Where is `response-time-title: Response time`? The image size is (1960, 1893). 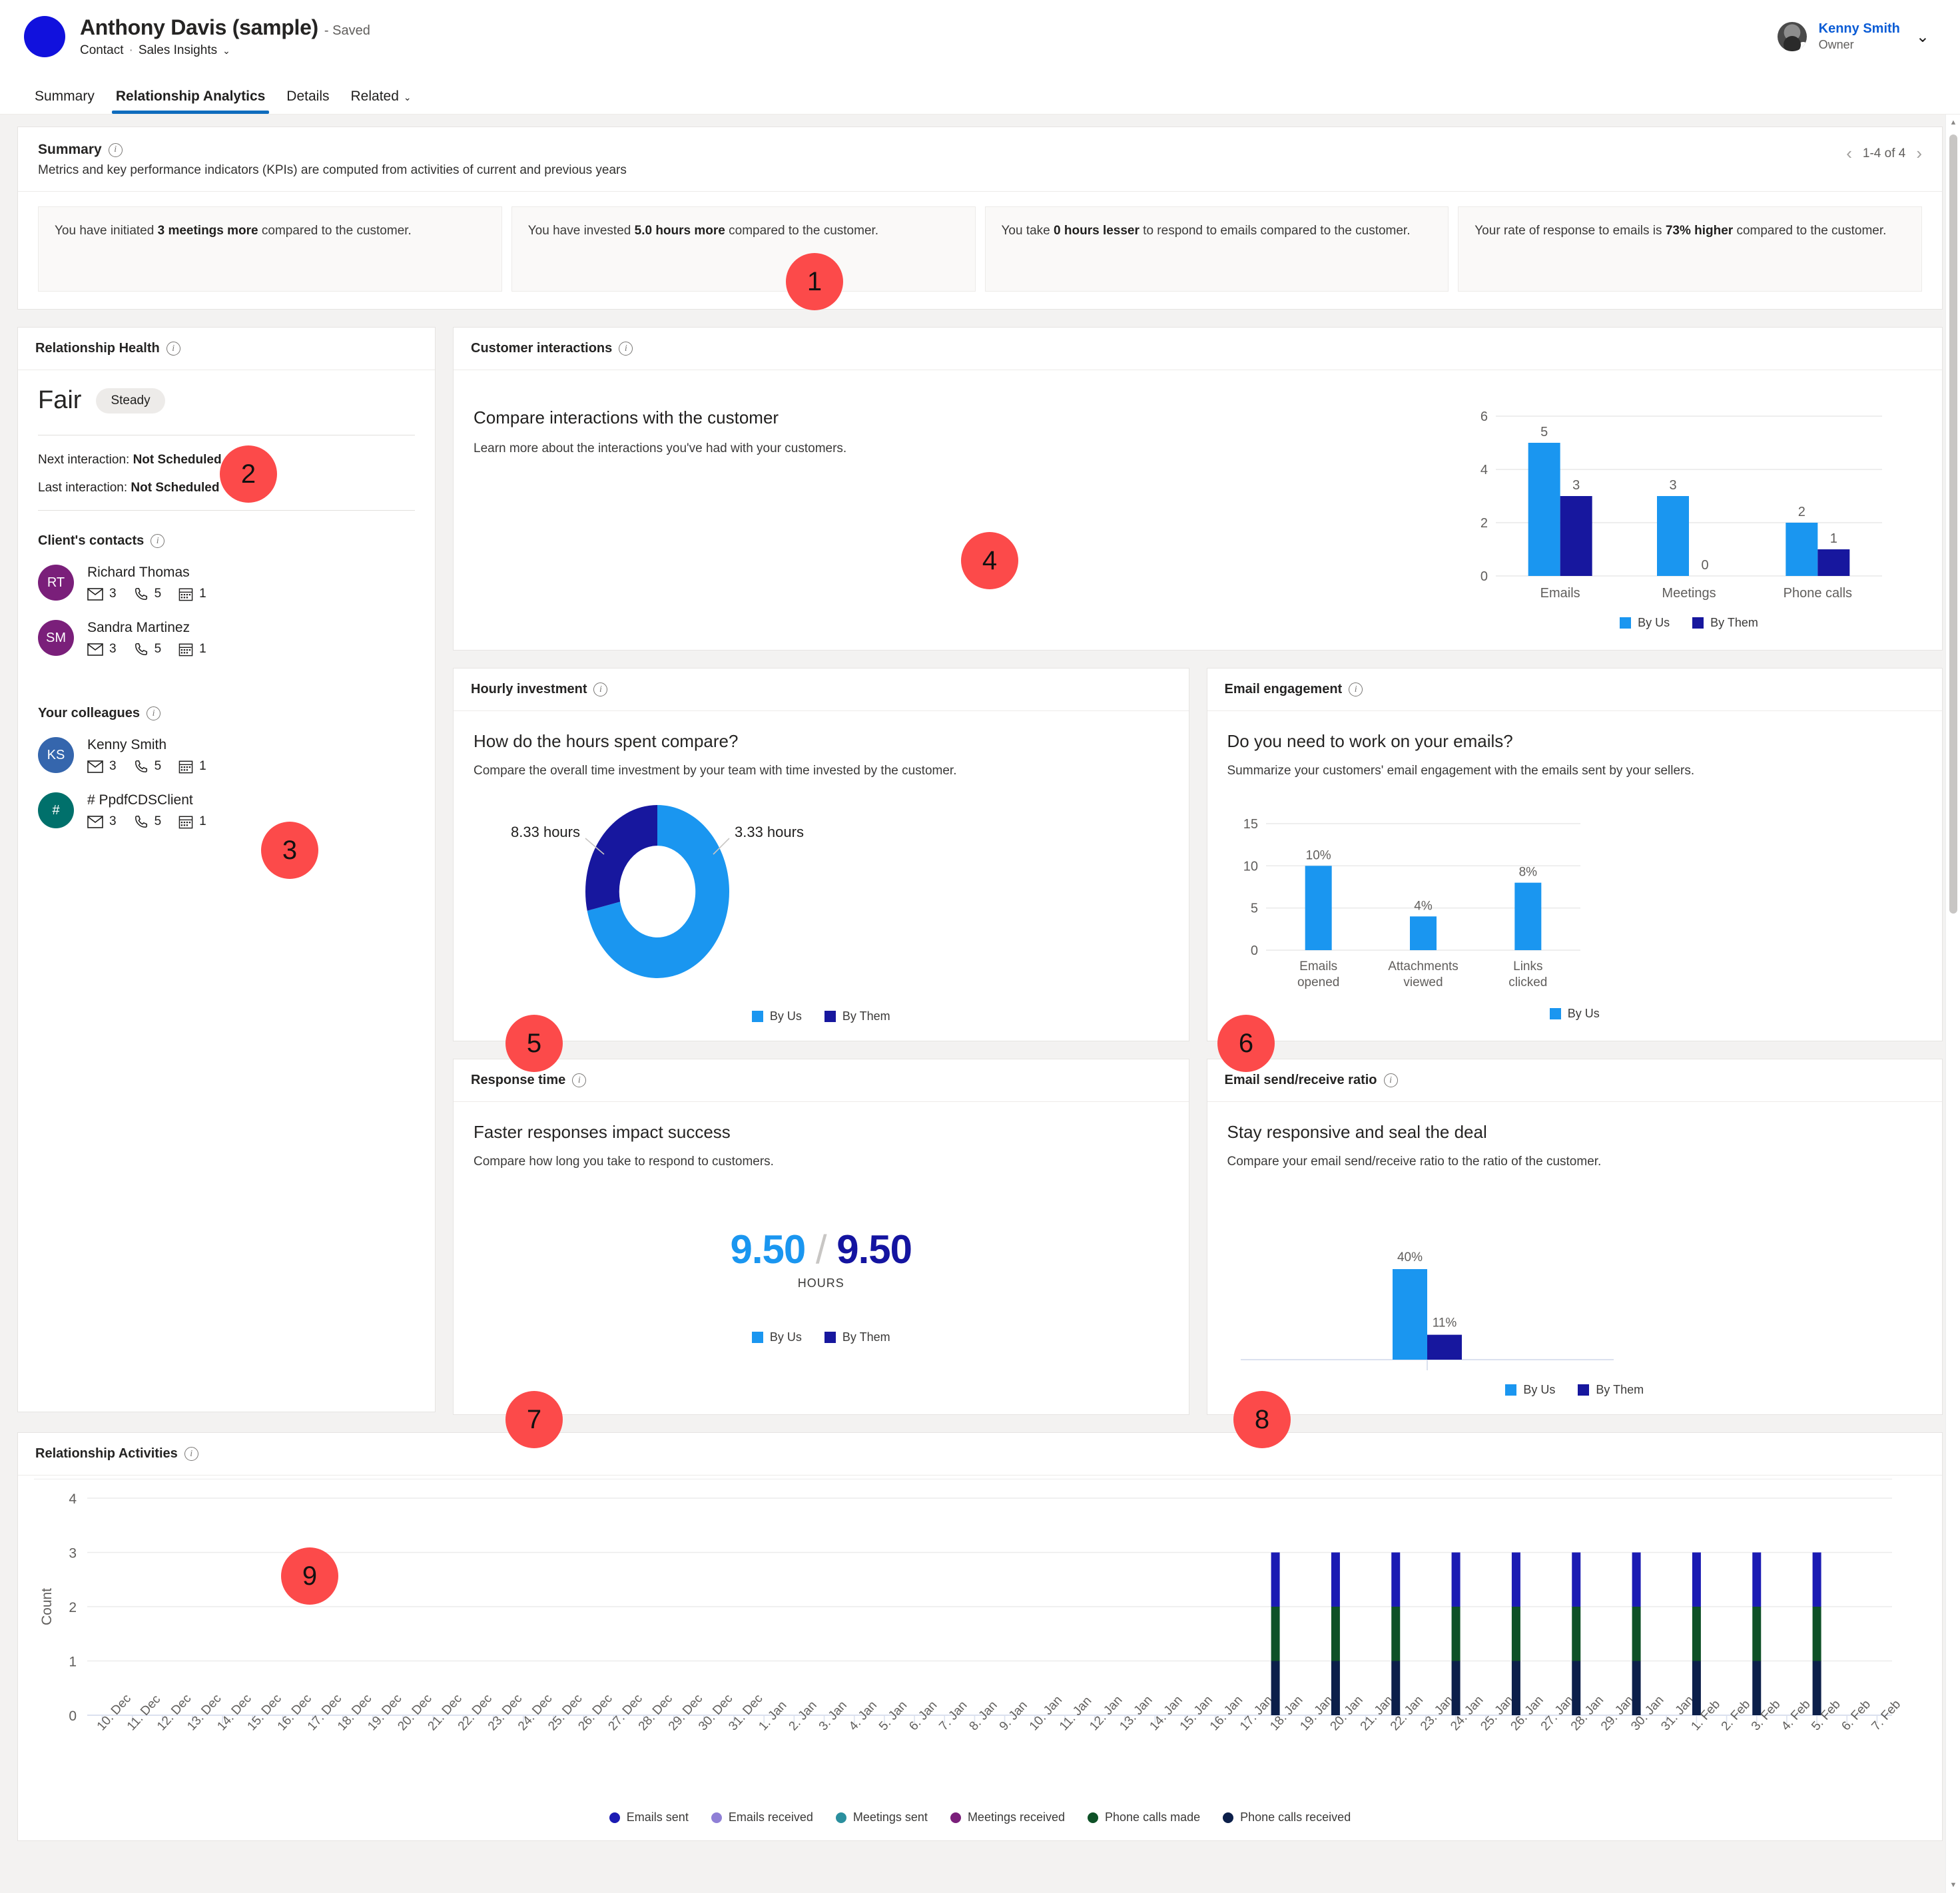
response-time-title: Response time is located at coordinates (518, 1080).